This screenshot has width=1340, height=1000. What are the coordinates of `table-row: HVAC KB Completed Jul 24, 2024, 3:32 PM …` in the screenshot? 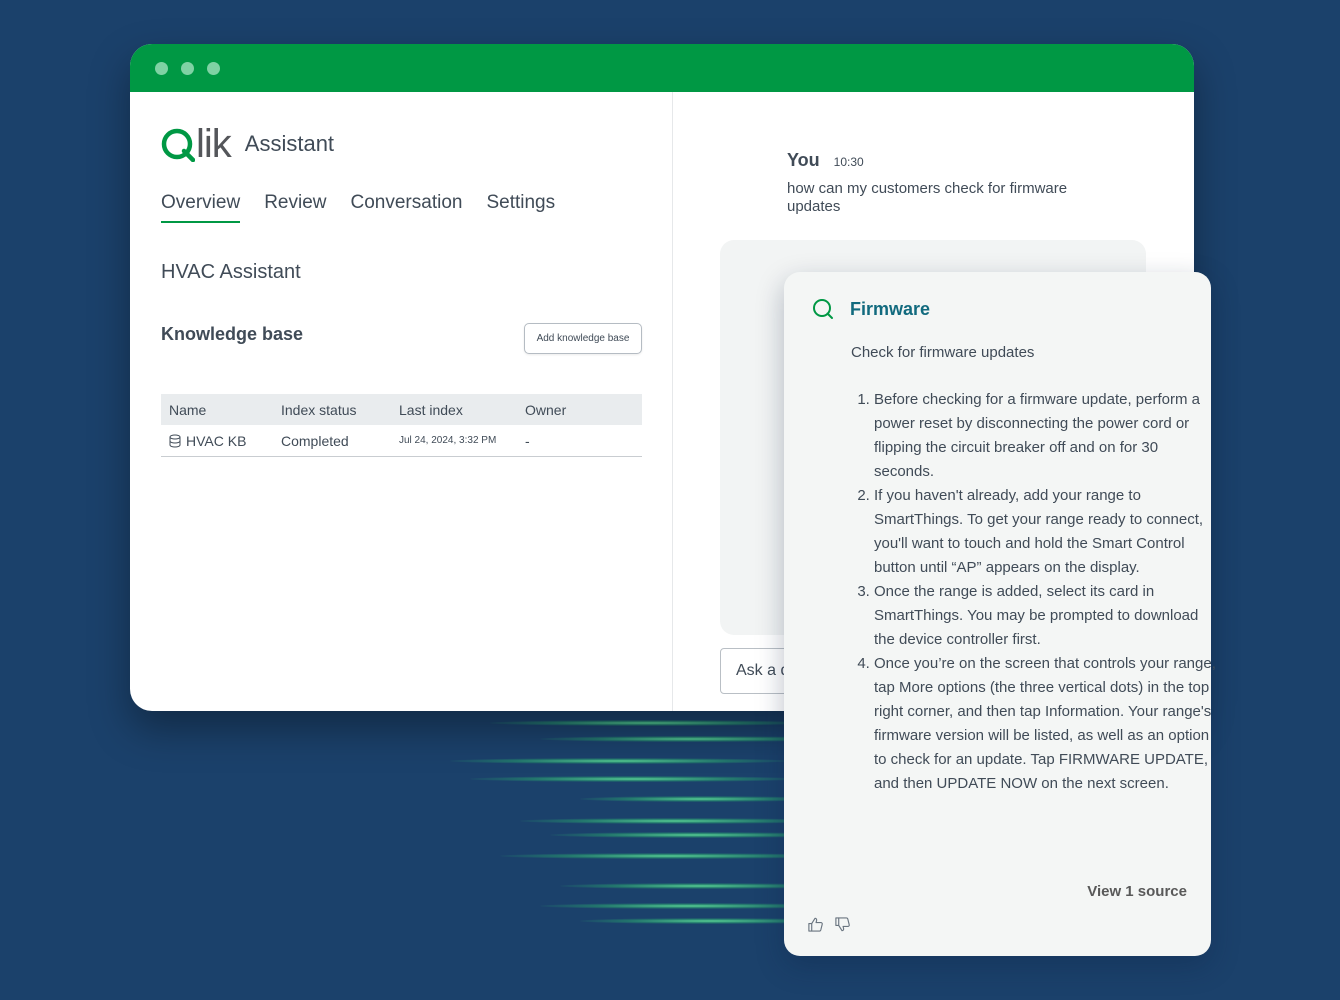 It's located at (401, 441).